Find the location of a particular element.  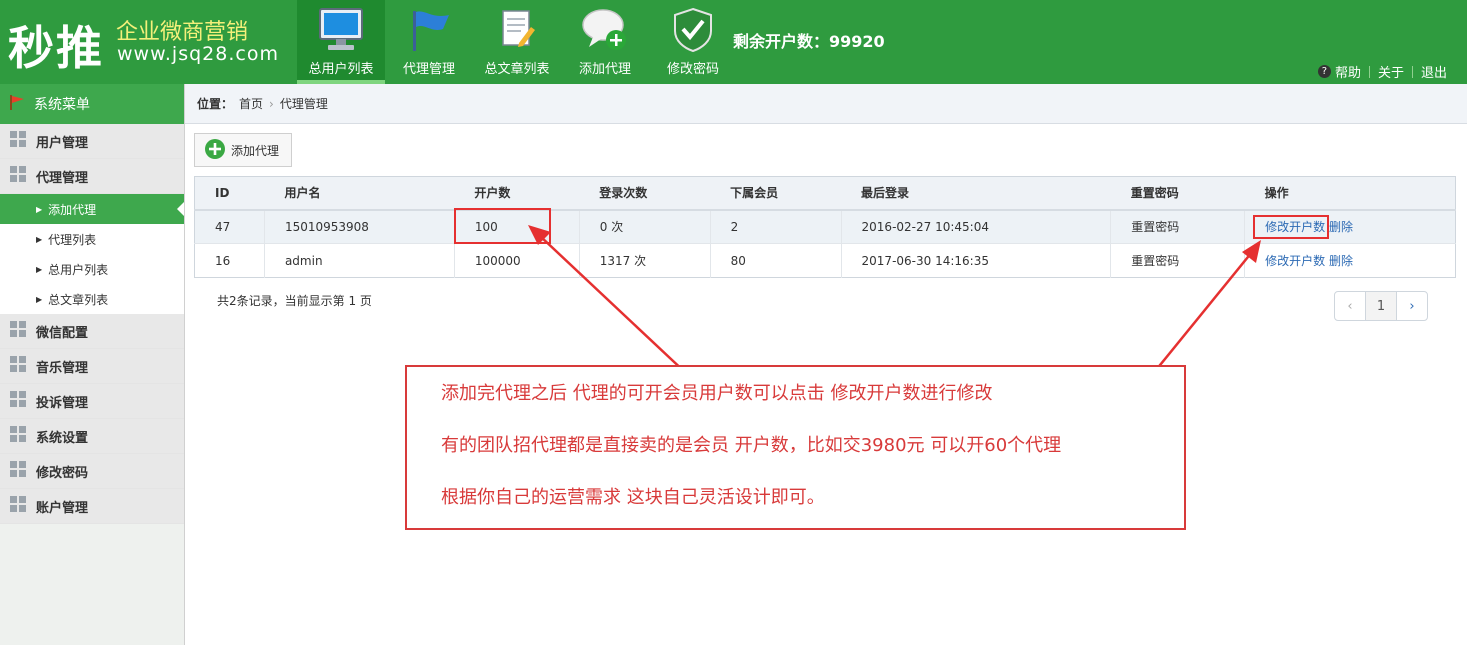

logo-main-text: 秒推 is located at coordinates (56, 48).